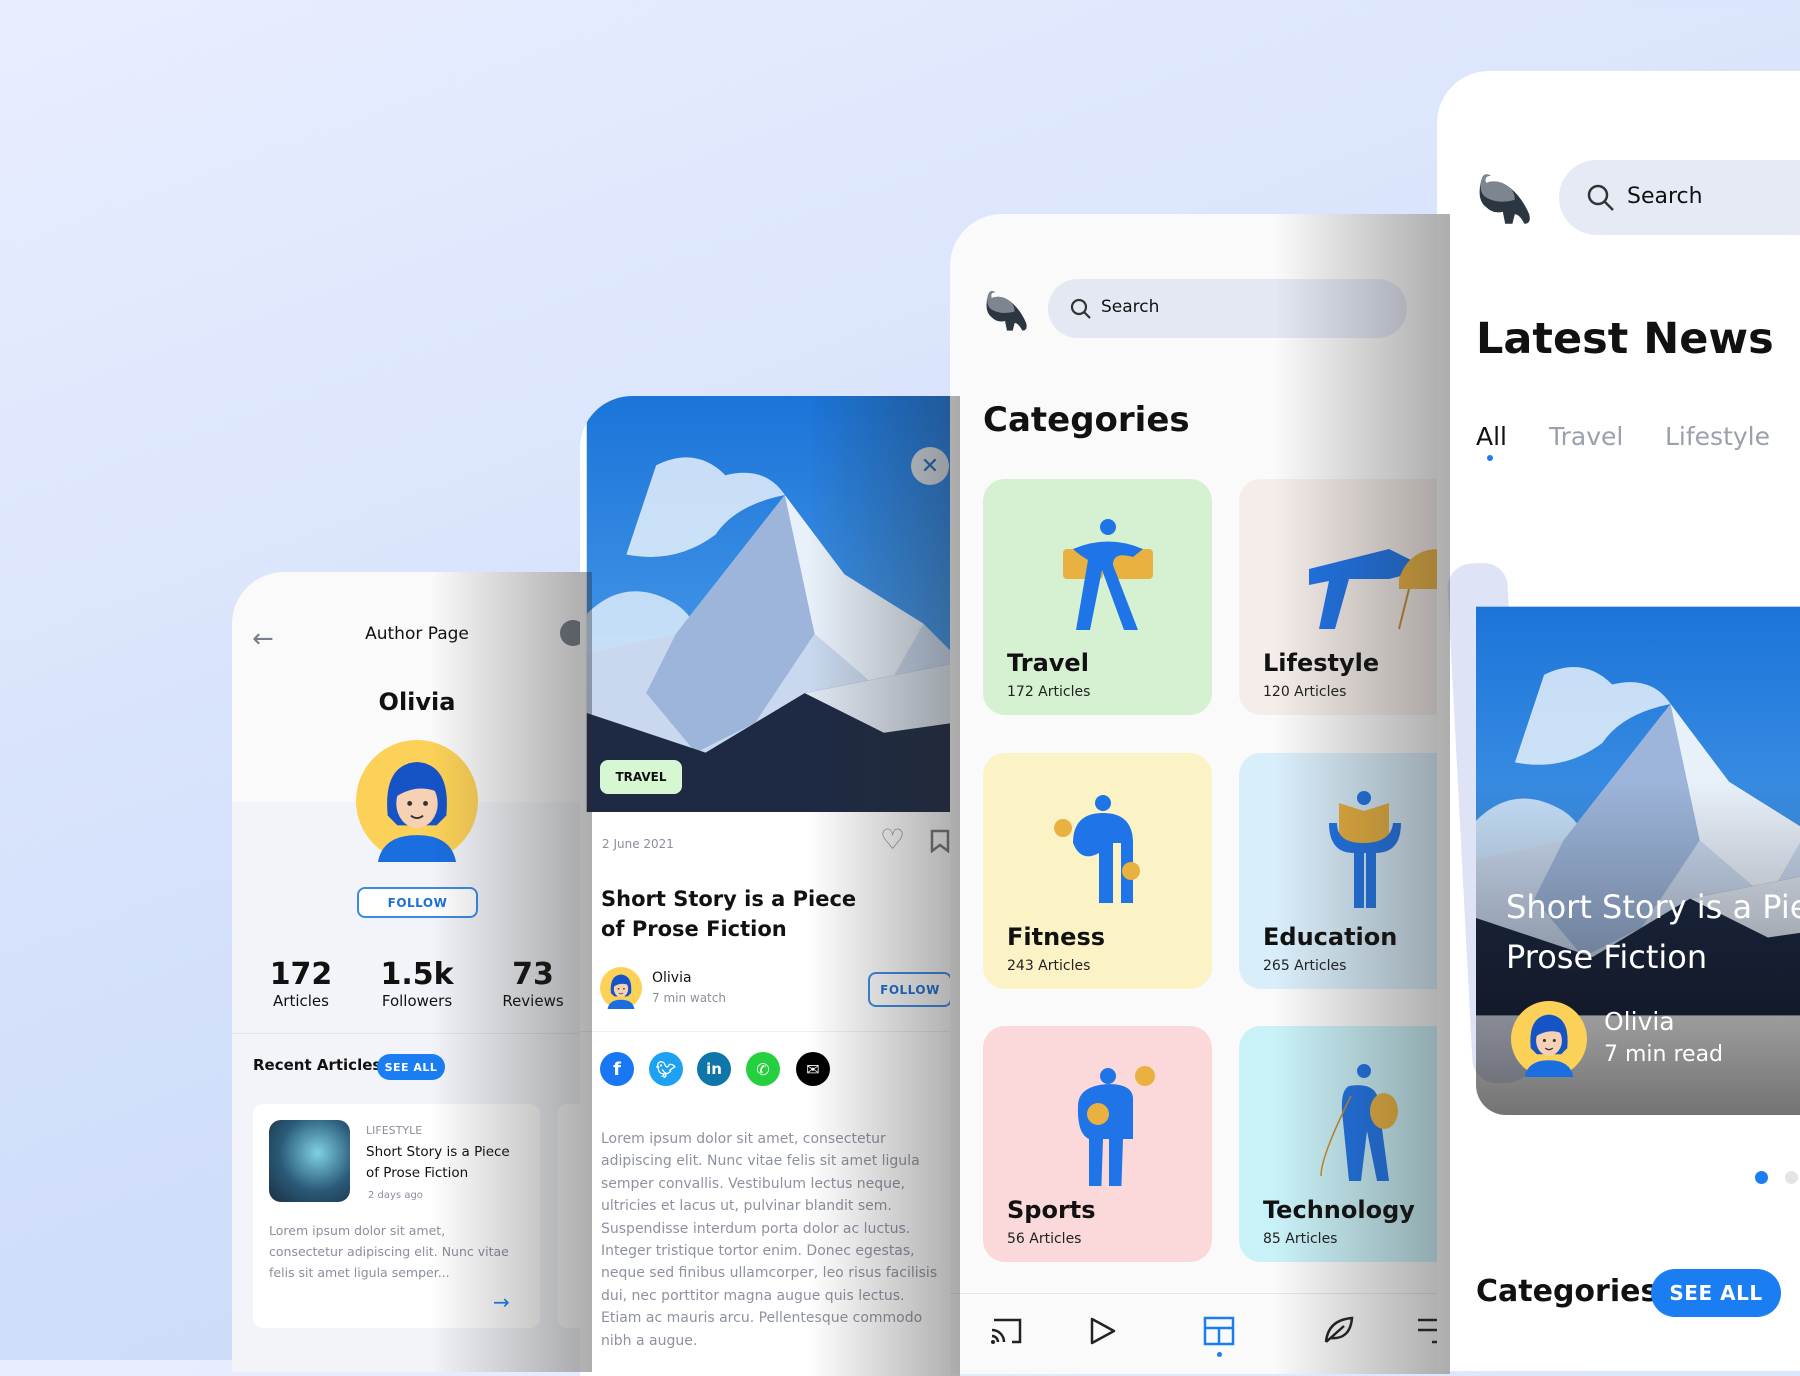 The height and width of the screenshot is (1376, 1800). What do you see at coordinates (930, 466) in the screenshot?
I see `close-button: ✕` at bounding box center [930, 466].